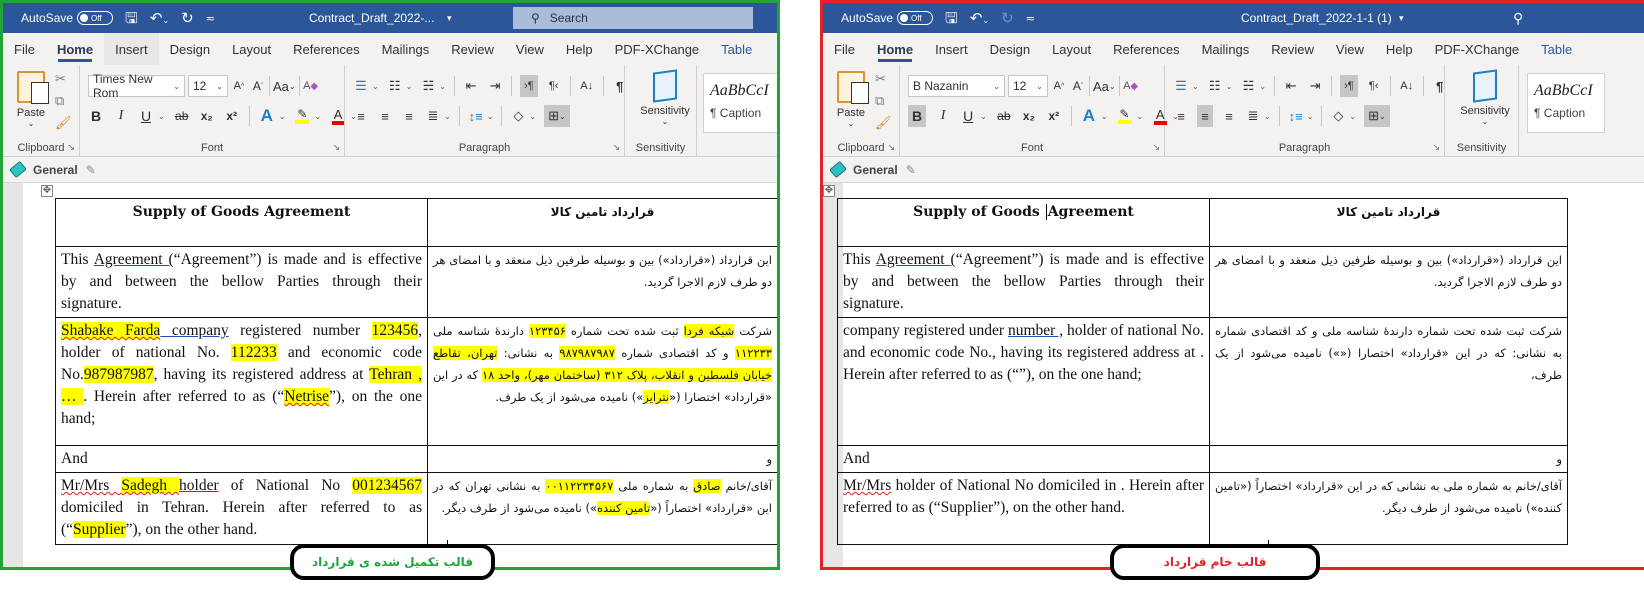 This screenshot has height=612, width=1644. Describe the element at coordinates (1030, 18) in the screenshot. I see `customize-qat-icon: ≂` at that location.